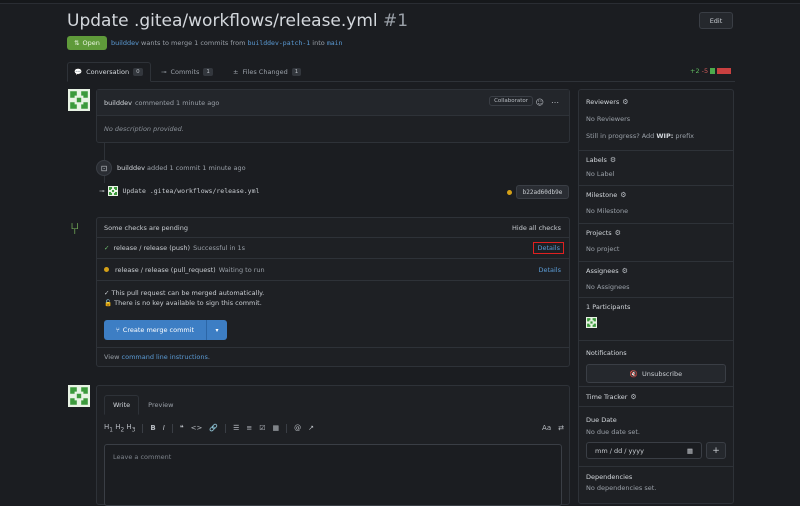 This screenshot has height=506, width=800. I want to click on tab-commits: ⊸ Commits 1, so click(187, 72).